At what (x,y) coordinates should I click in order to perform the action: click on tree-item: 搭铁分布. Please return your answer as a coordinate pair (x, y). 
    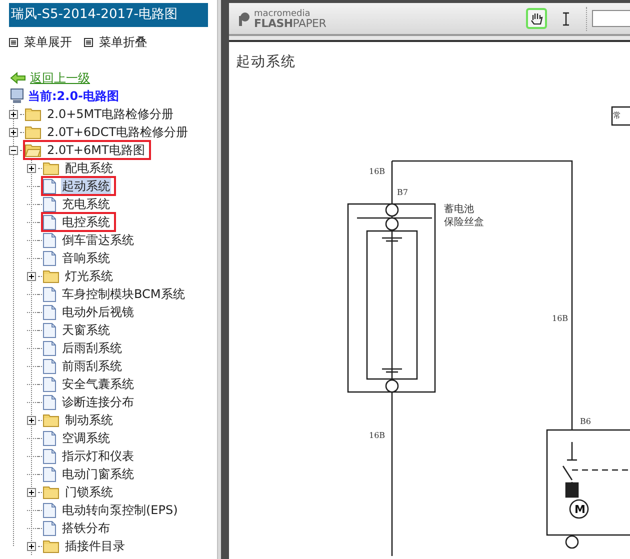
    Looking at the image, I should click on (78, 528).